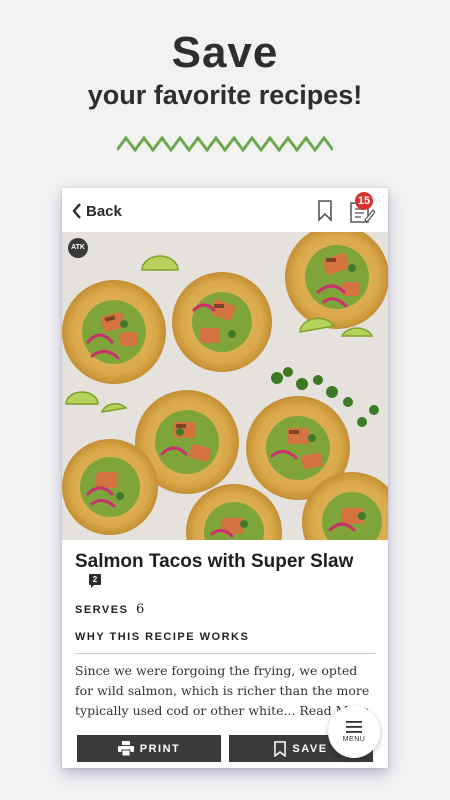  I want to click on zigzag-divider, so click(225, 144).